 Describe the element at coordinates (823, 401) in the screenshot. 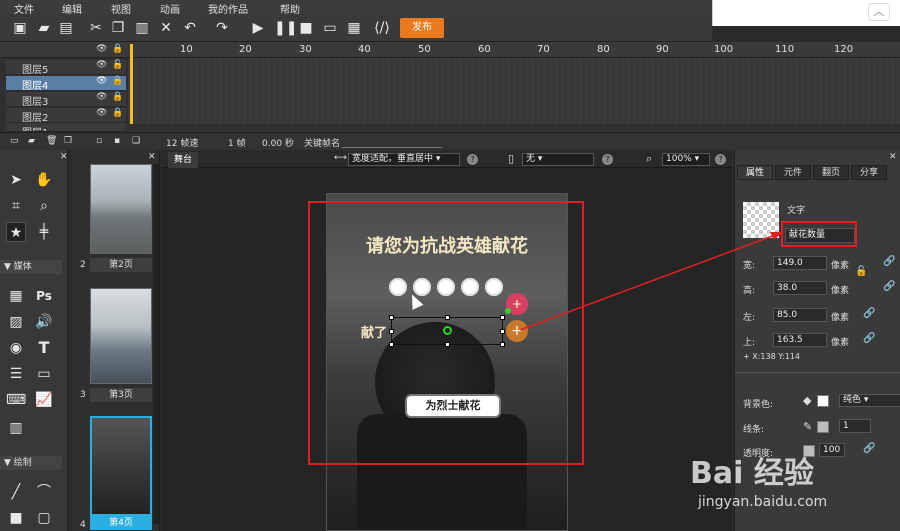

I see `background-color-swatch` at that location.